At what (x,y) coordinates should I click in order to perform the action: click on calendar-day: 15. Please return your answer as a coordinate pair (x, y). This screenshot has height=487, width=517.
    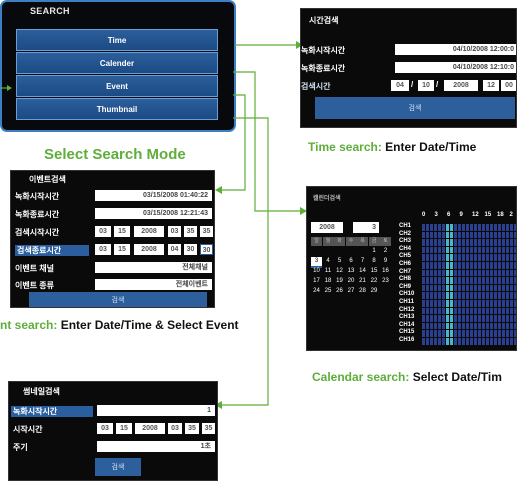
    Looking at the image, I should click on (374, 271).